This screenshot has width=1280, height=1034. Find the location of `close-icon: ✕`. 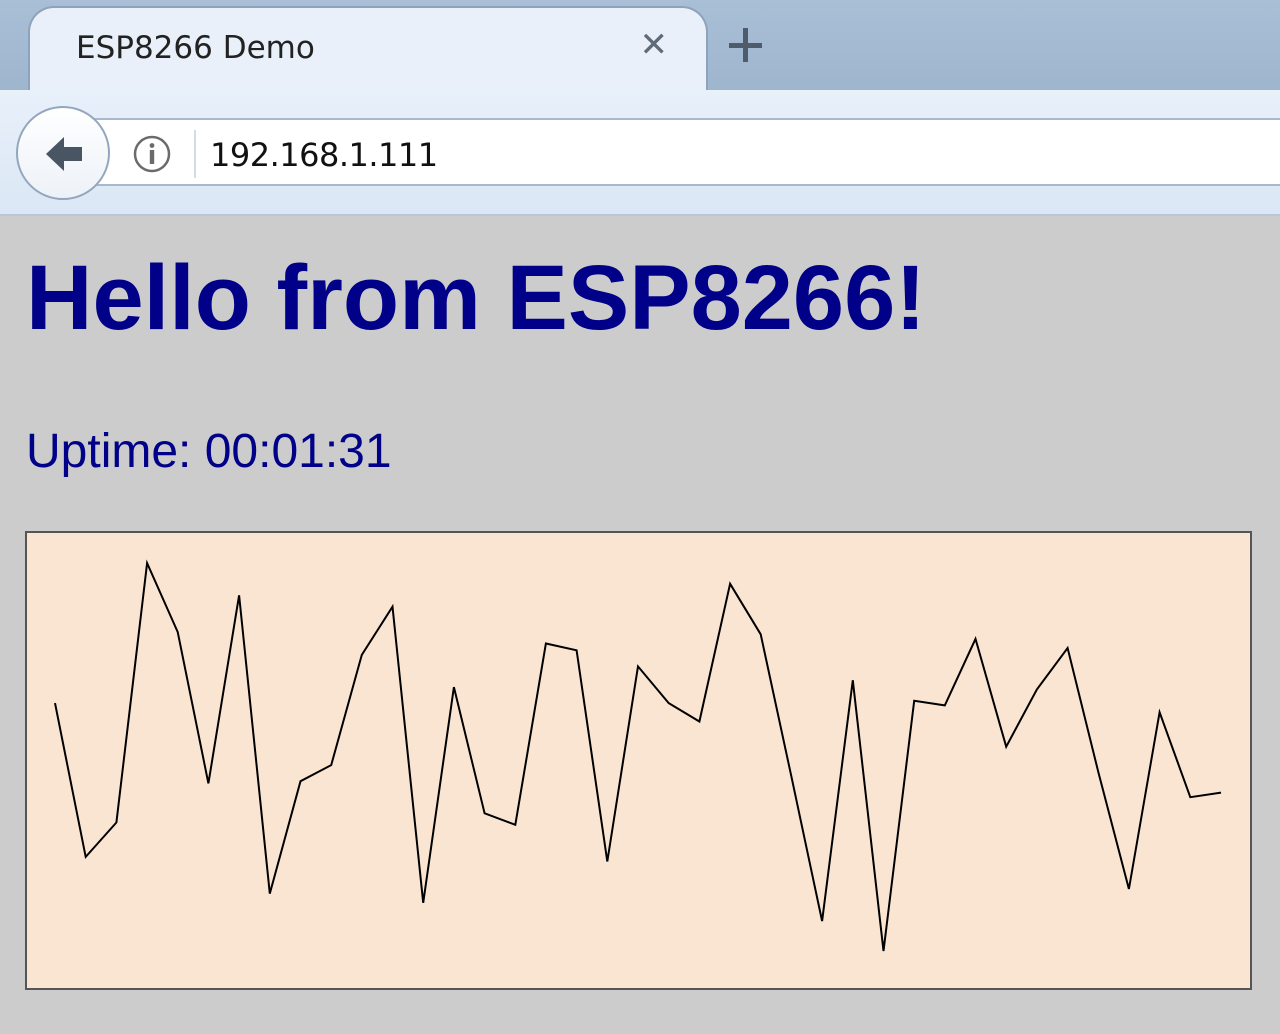

close-icon: ✕ is located at coordinates (654, 45).